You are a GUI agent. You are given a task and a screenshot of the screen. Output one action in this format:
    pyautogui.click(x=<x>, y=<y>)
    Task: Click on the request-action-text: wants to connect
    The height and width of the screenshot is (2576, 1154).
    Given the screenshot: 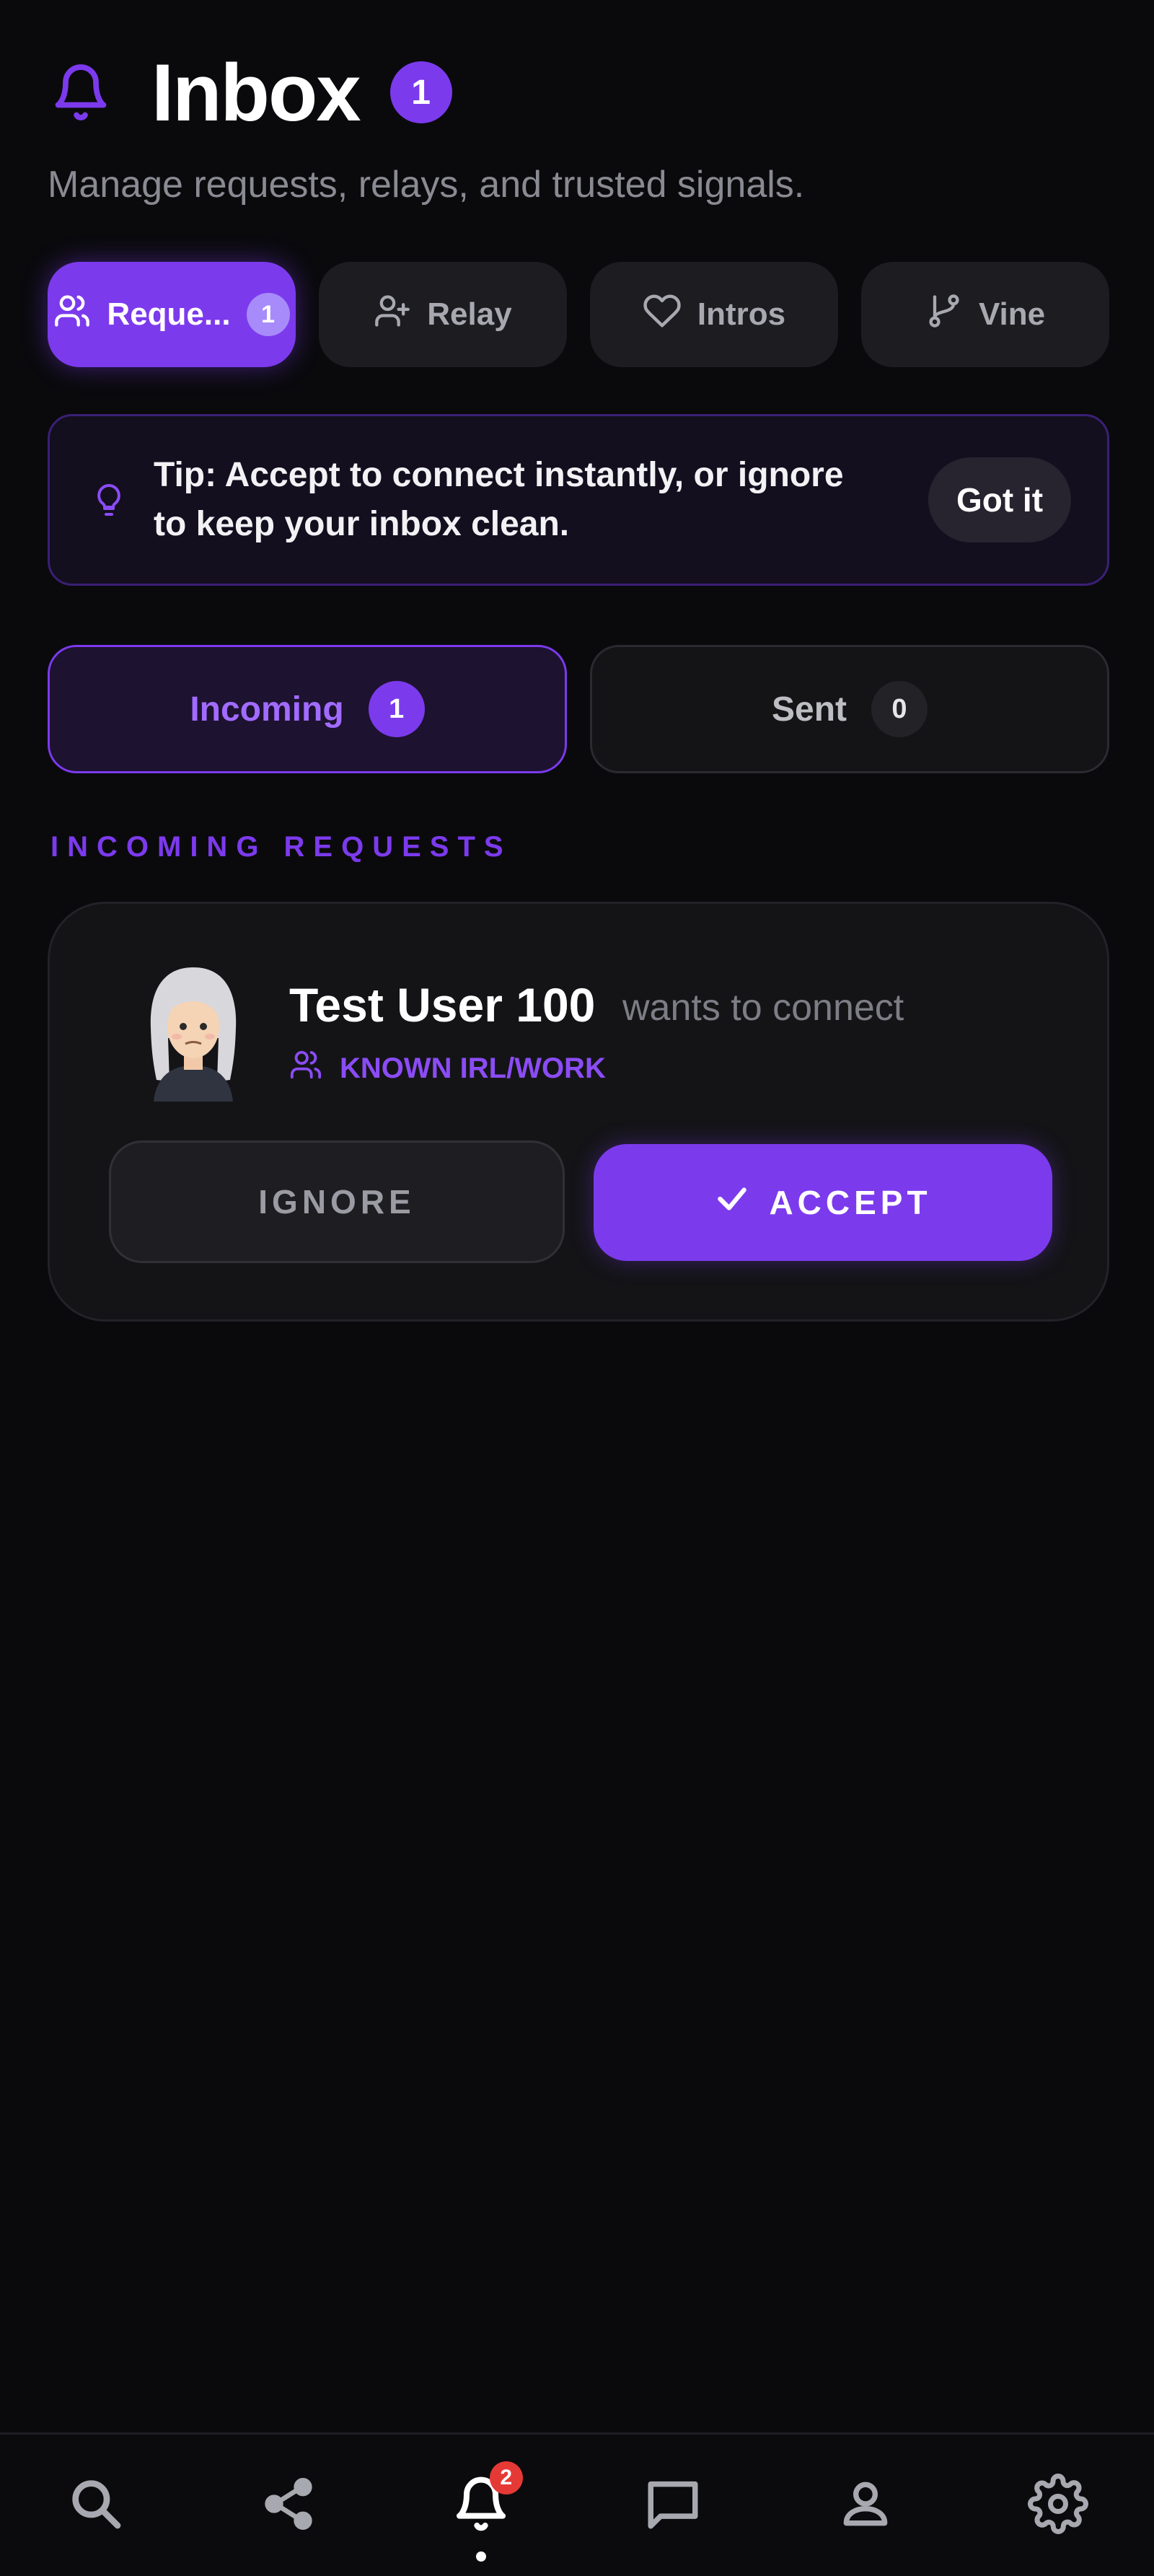 What is the action you would take?
    pyautogui.click(x=763, y=1008)
    